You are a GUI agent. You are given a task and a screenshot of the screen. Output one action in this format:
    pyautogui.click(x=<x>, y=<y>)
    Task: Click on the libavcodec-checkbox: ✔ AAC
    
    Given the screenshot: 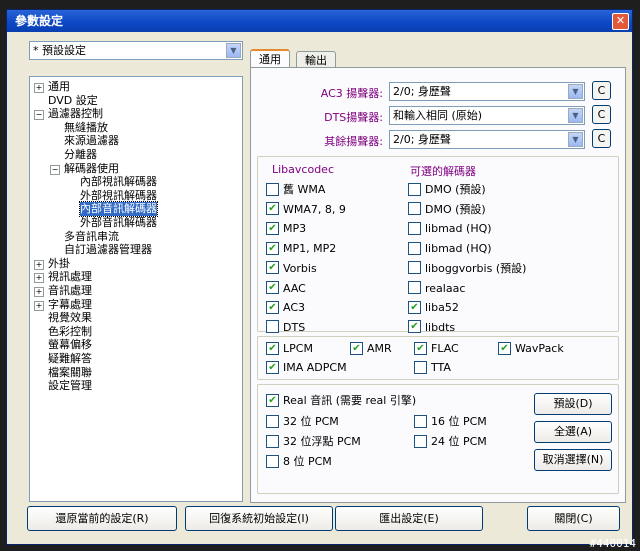 What is the action you would take?
    pyautogui.click(x=286, y=288)
    